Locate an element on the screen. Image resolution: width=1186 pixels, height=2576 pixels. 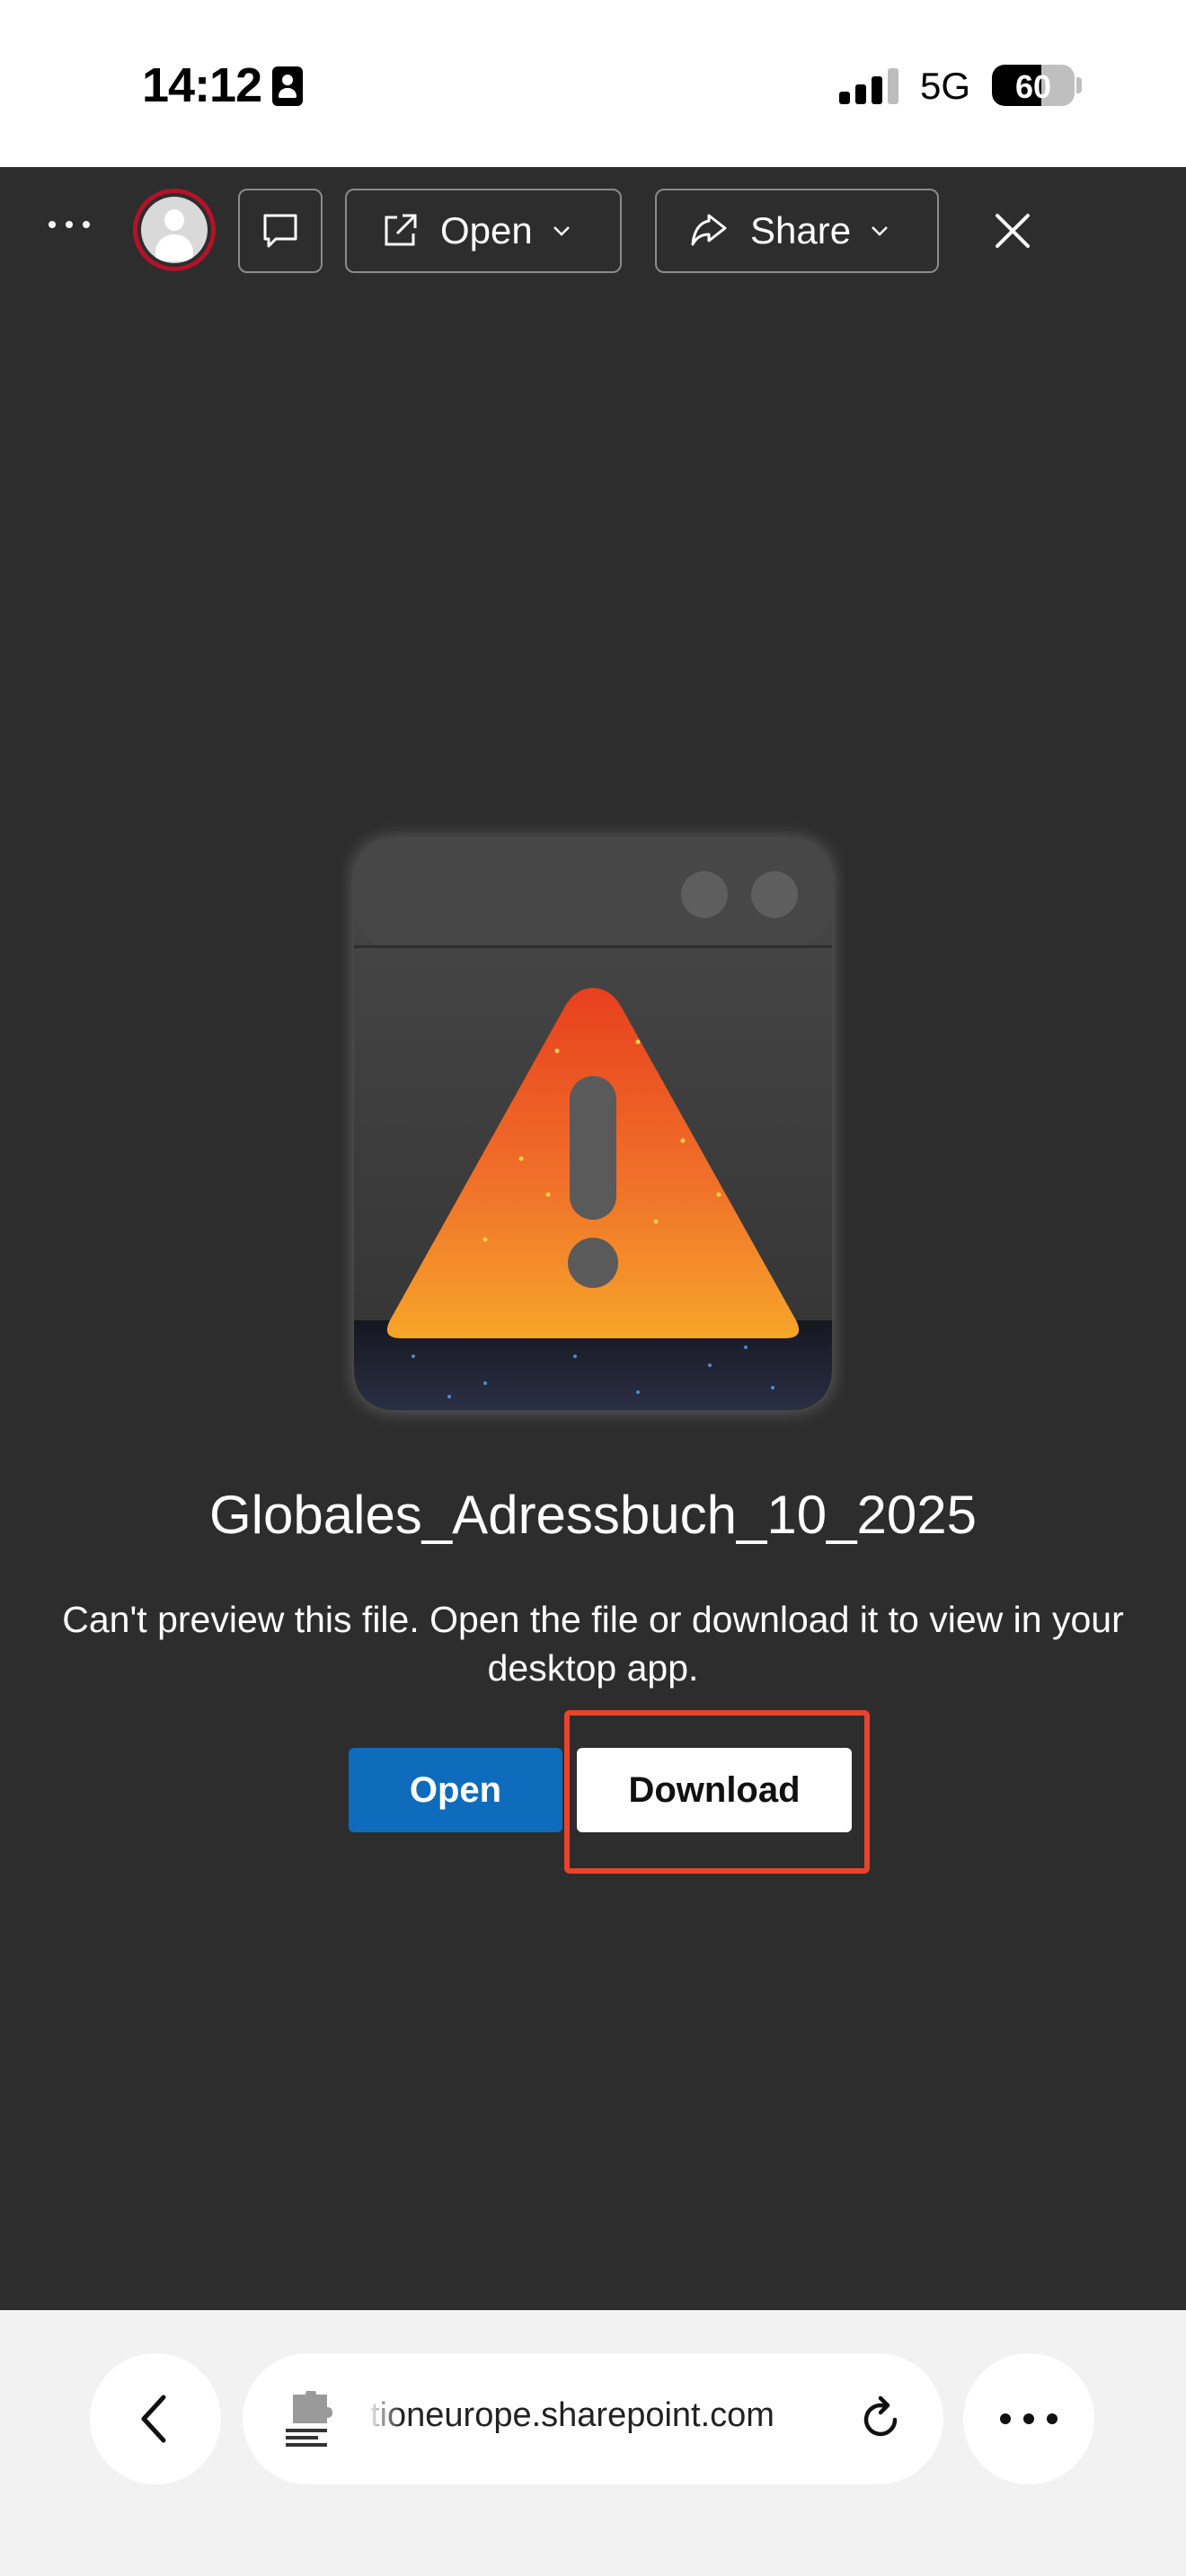
file-viewer-toolbar: Open Share is located at coordinates (593, 230).